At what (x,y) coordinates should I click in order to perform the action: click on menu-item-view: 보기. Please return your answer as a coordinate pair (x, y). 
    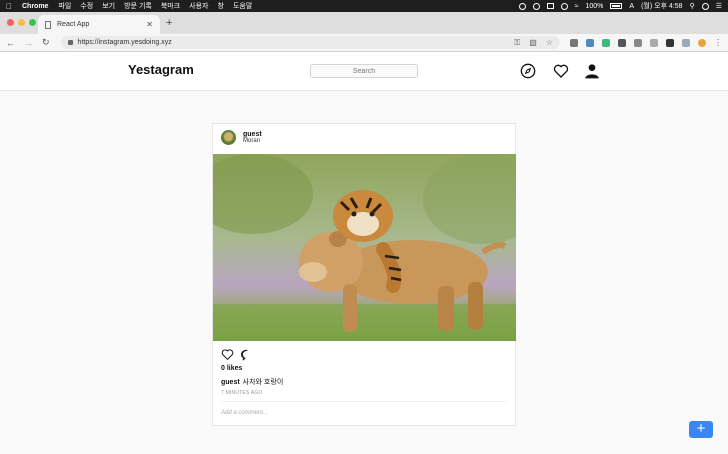
    Looking at the image, I should click on (108, 6).